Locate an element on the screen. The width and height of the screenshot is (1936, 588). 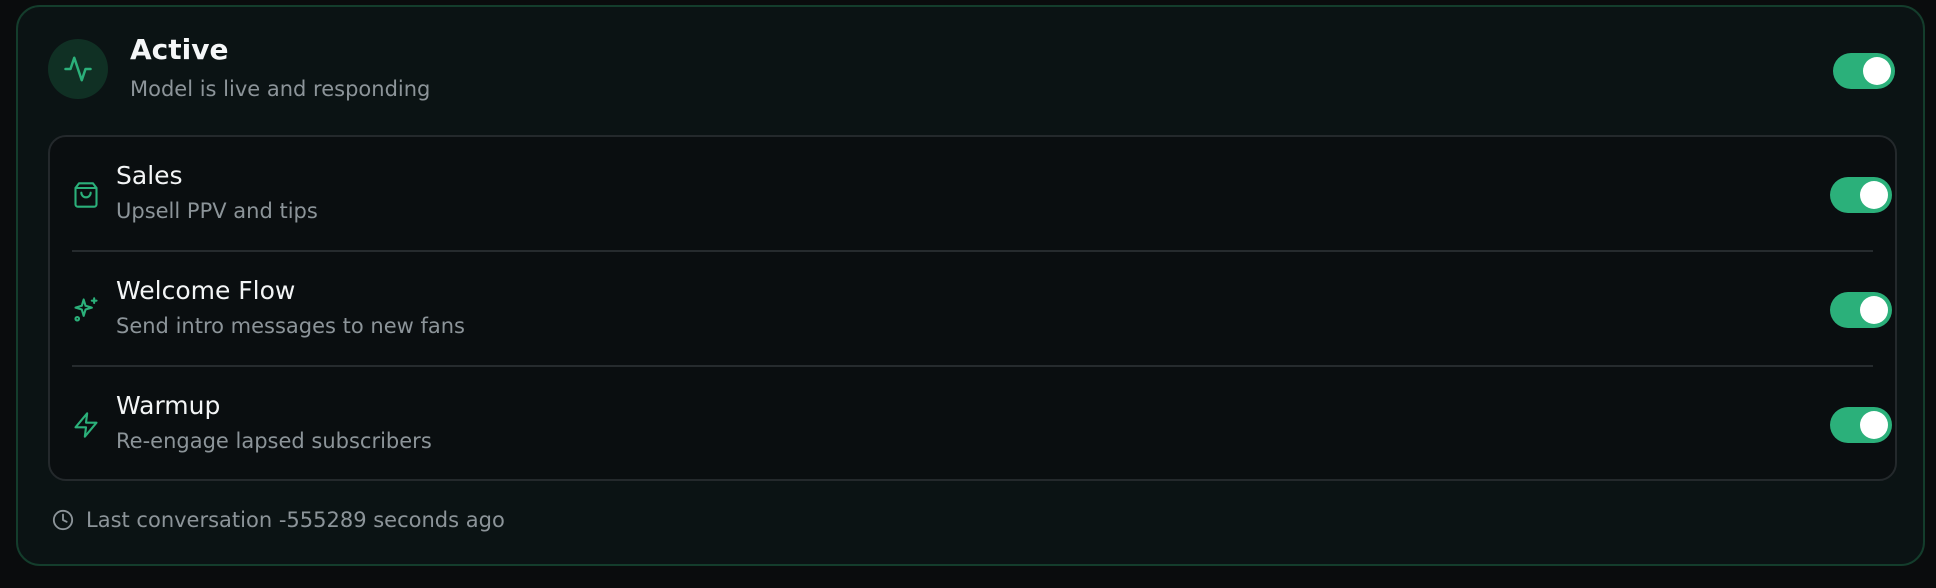
clock-icon is located at coordinates (63, 520).